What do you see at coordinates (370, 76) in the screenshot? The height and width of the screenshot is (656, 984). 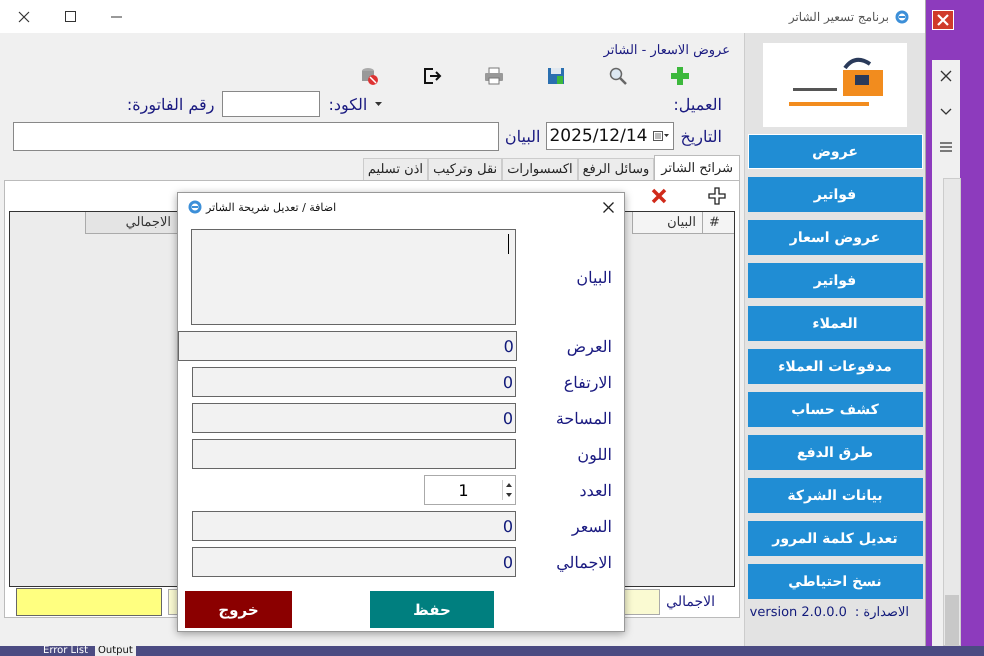 I see `database-delete-icon` at bounding box center [370, 76].